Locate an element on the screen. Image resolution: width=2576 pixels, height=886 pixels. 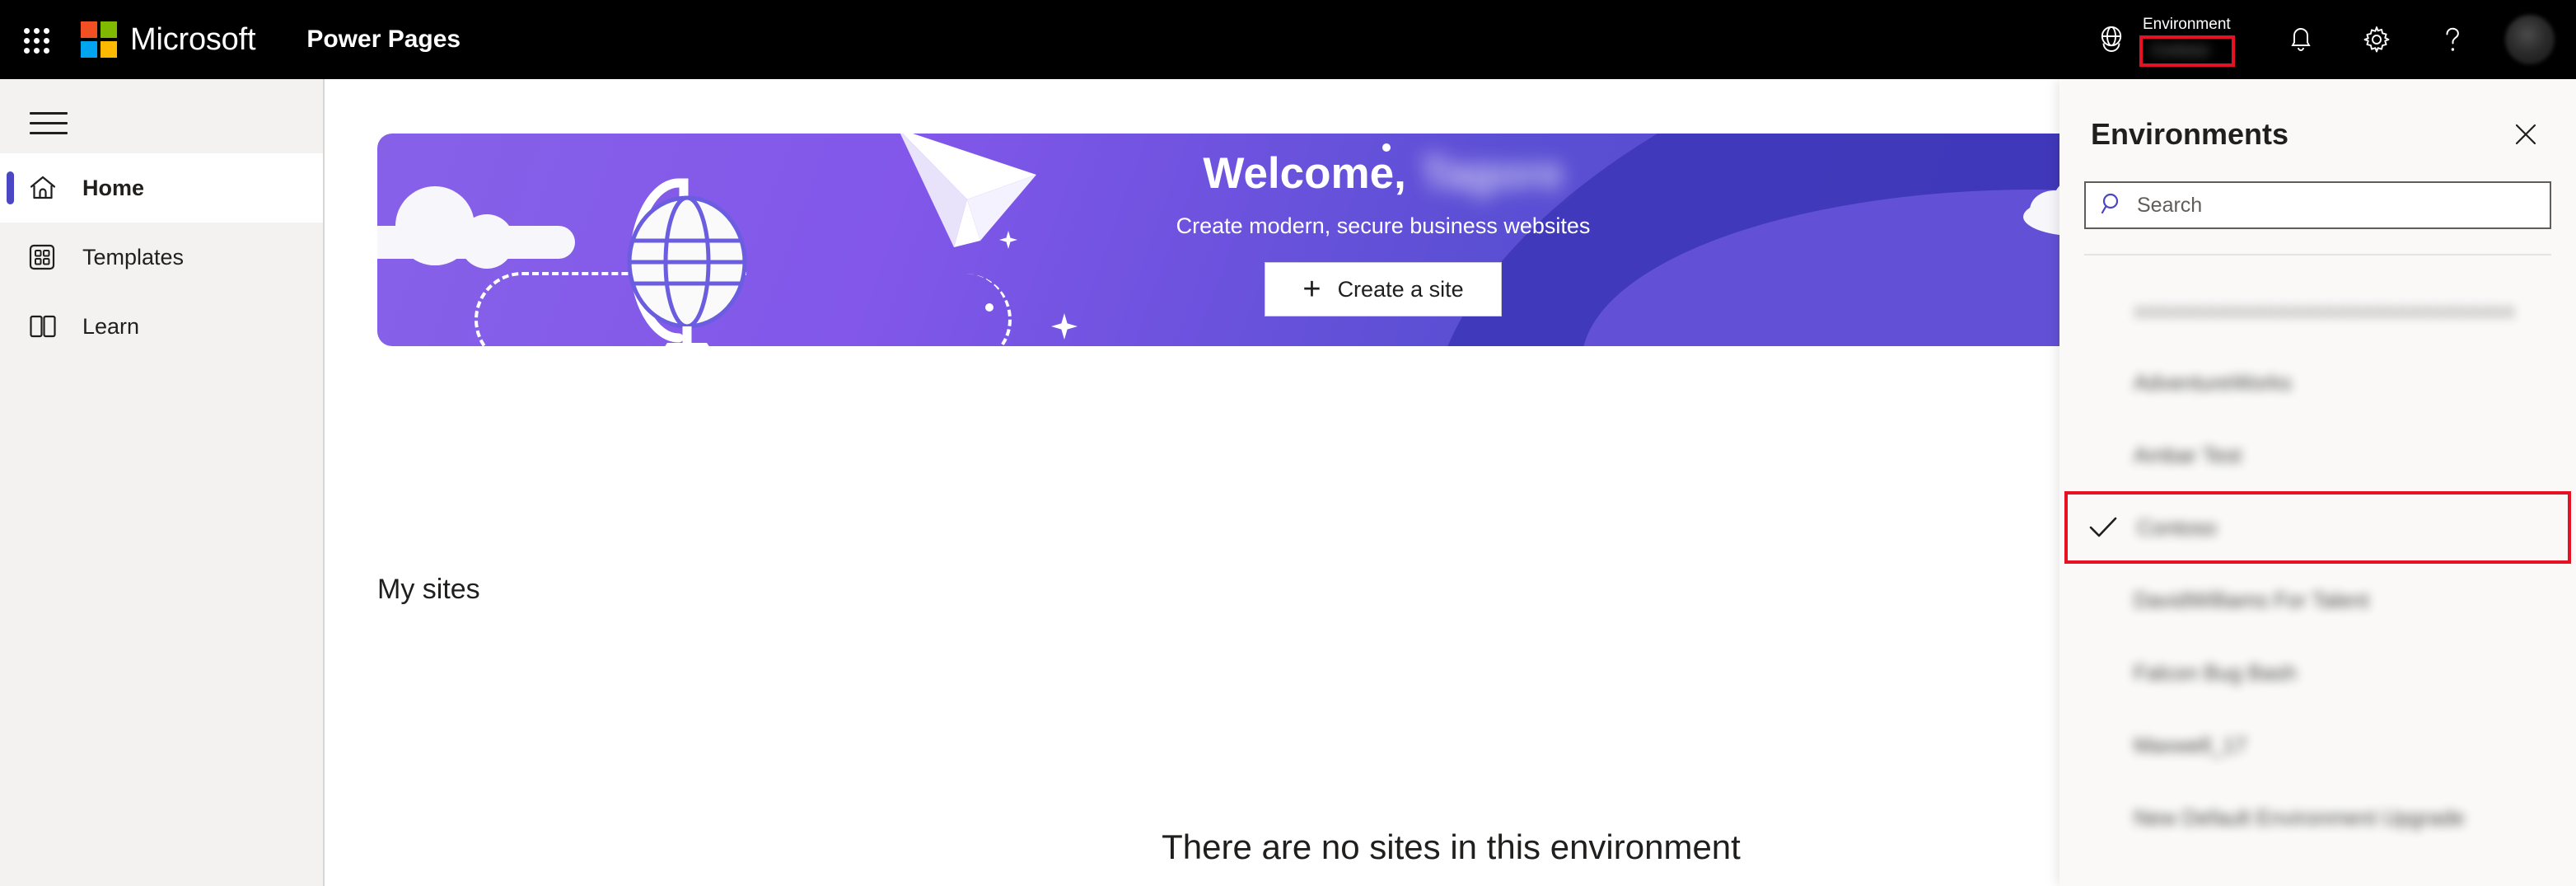
templates-grid-icon is located at coordinates (45, 257).